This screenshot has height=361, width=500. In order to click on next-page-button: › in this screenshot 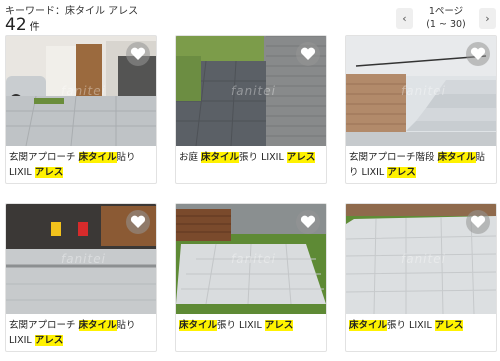, I will do `click(487, 18)`.